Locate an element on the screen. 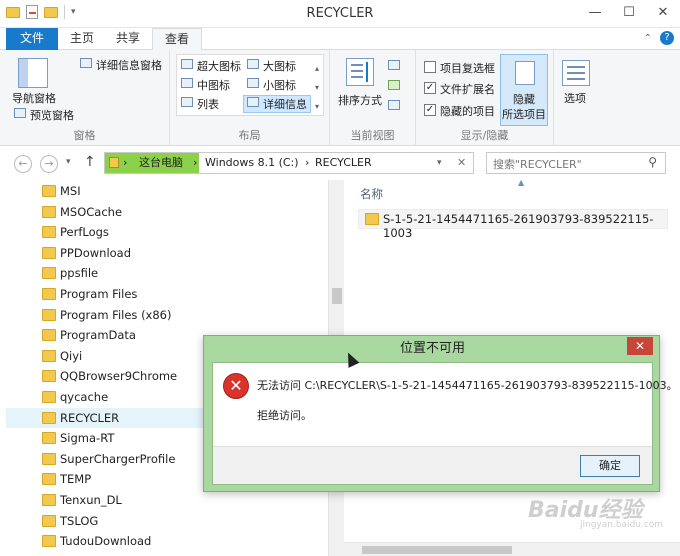  options-button: 选项 is located at coordinates (575, 98).